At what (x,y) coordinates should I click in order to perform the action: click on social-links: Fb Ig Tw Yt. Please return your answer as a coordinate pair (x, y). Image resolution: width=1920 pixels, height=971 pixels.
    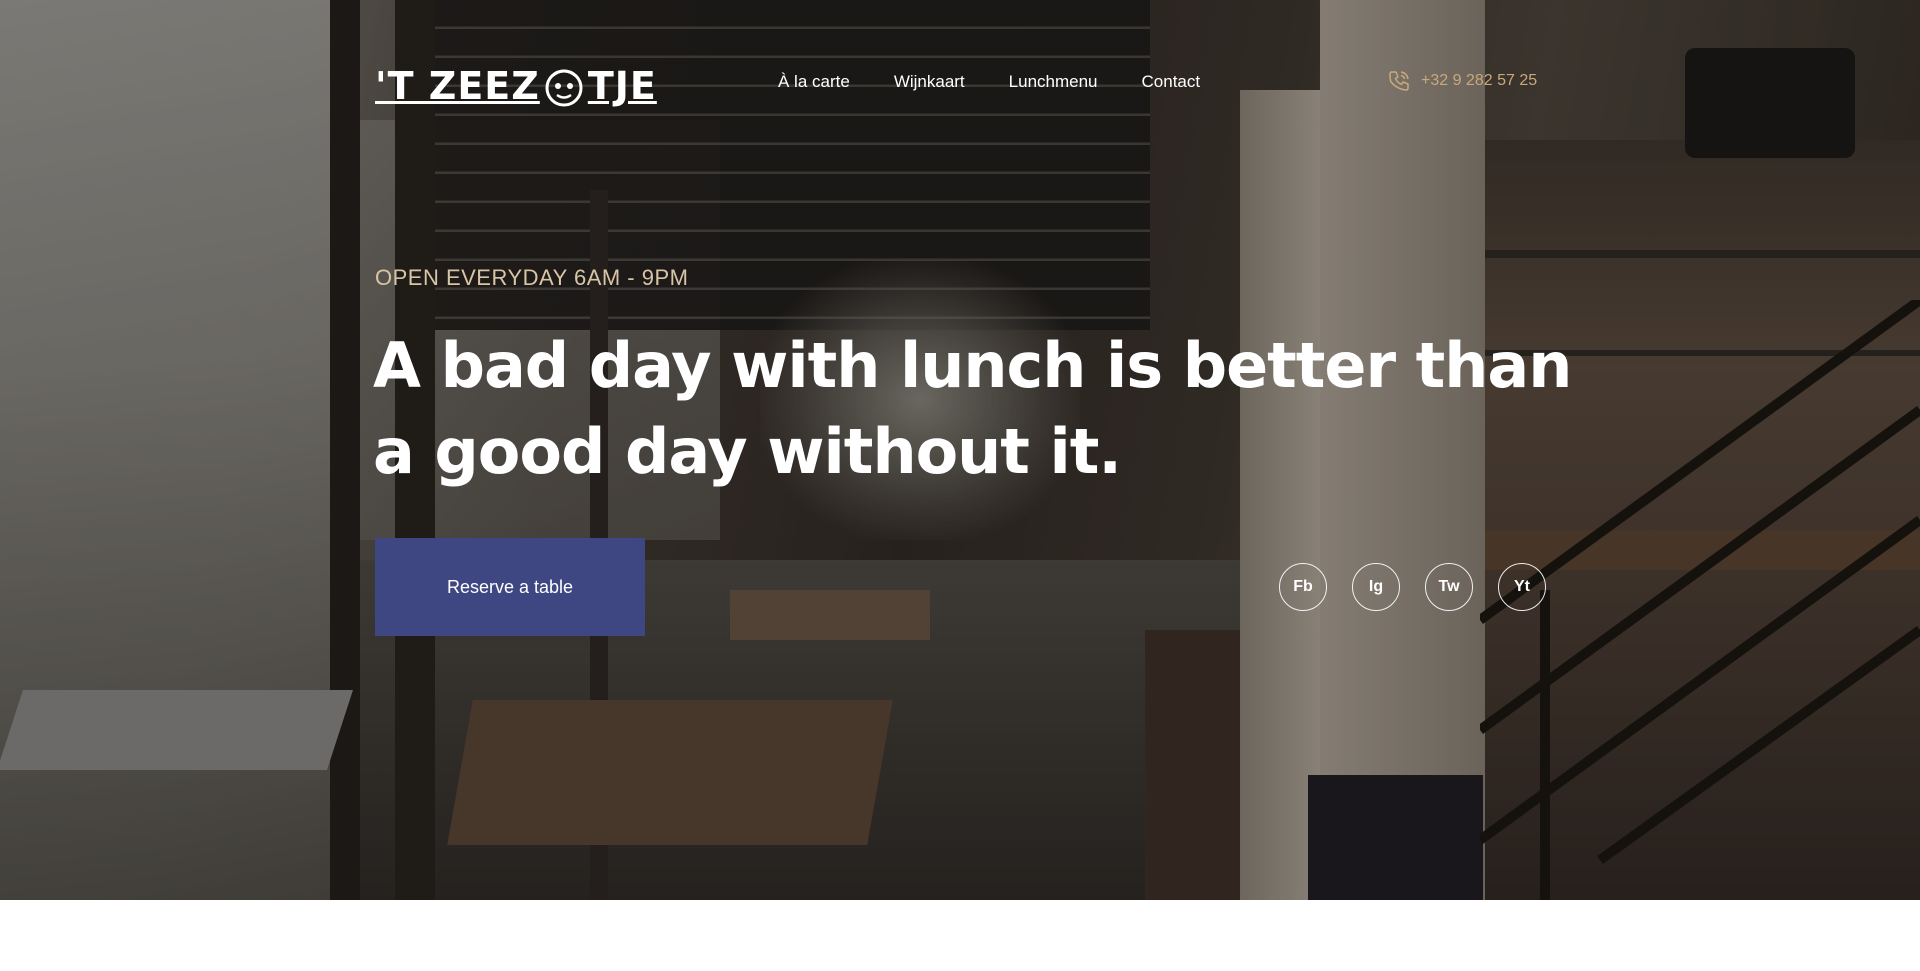
    Looking at the image, I should click on (1412, 587).